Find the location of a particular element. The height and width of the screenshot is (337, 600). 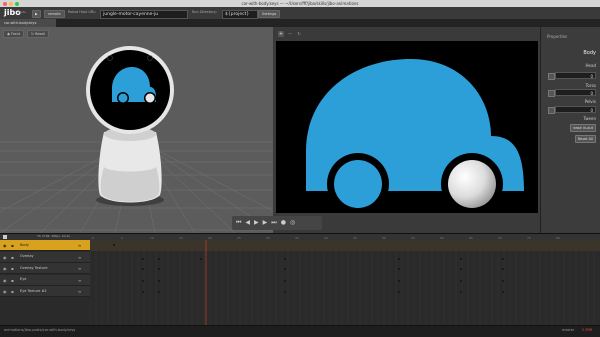

tab-bar is located at coordinates (300, 23).